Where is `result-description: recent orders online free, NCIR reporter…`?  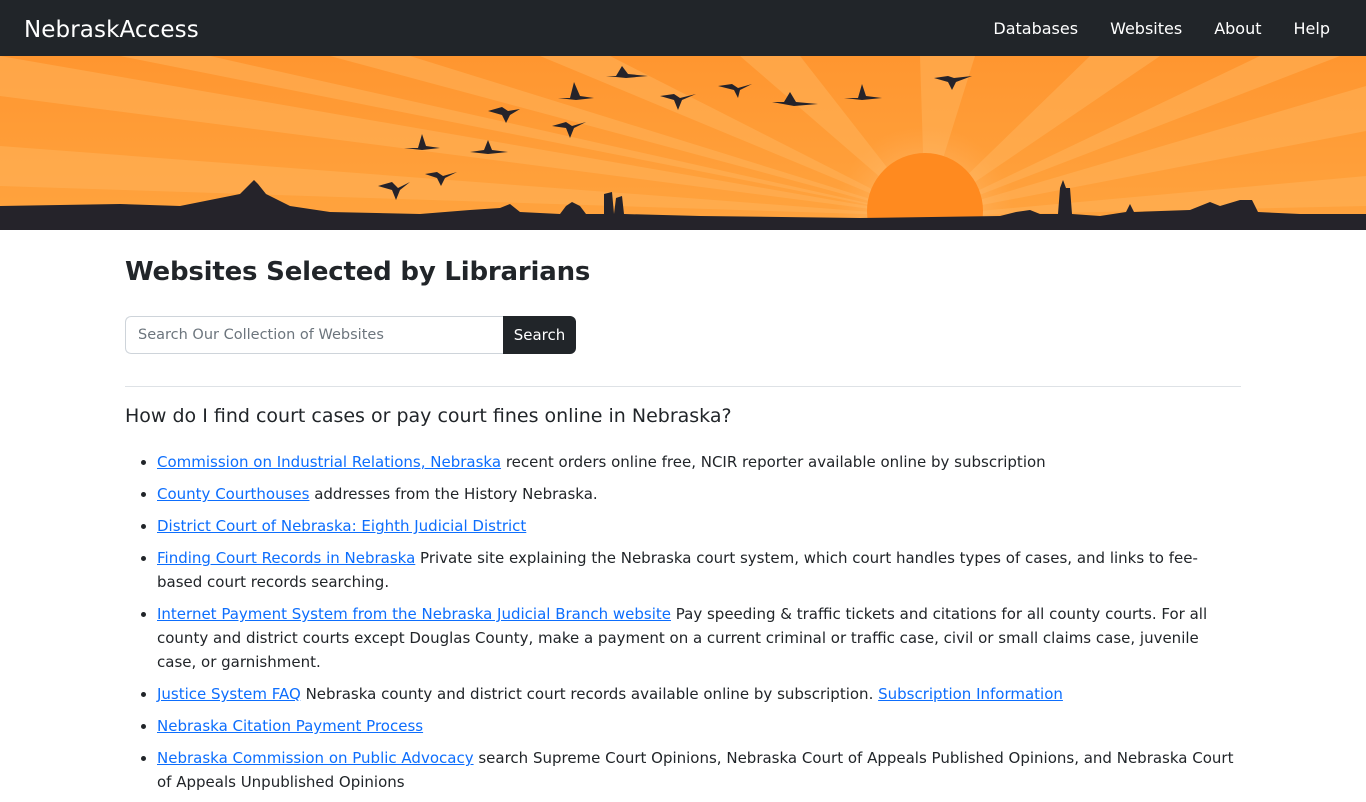
result-description: recent orders online free, NCIR reporter… is located at coordinates (773, 462).